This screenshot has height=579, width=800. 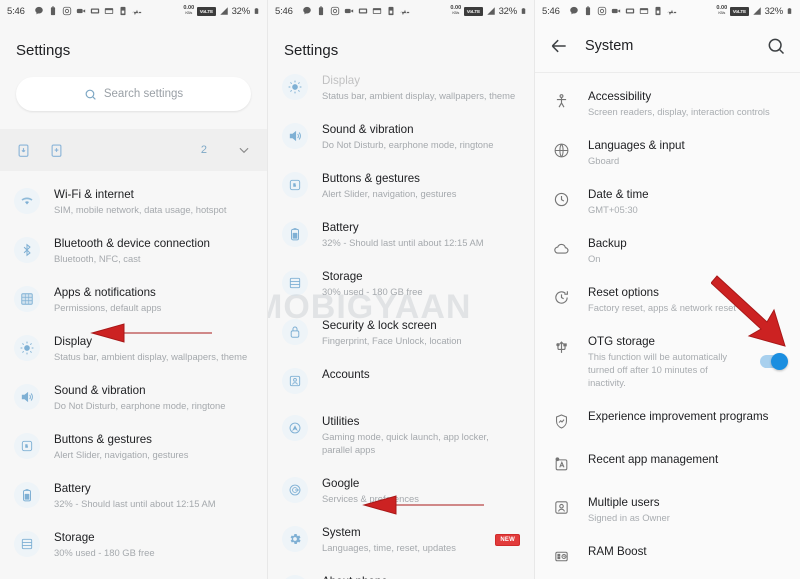 I want to click on vpn-icon, so click(x=137, y=11).